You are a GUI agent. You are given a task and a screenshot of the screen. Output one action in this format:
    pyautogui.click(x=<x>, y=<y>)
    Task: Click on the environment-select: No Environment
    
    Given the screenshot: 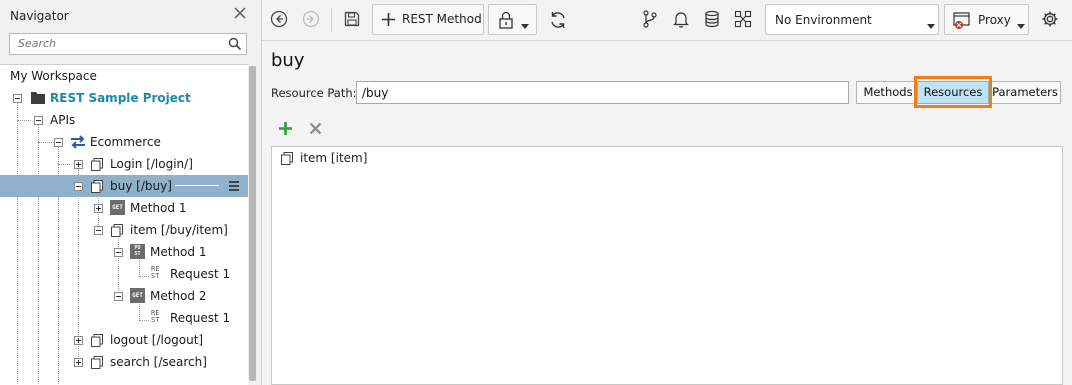 What is the action you would take?
    pyautogui.click(x=852, y=19)
    